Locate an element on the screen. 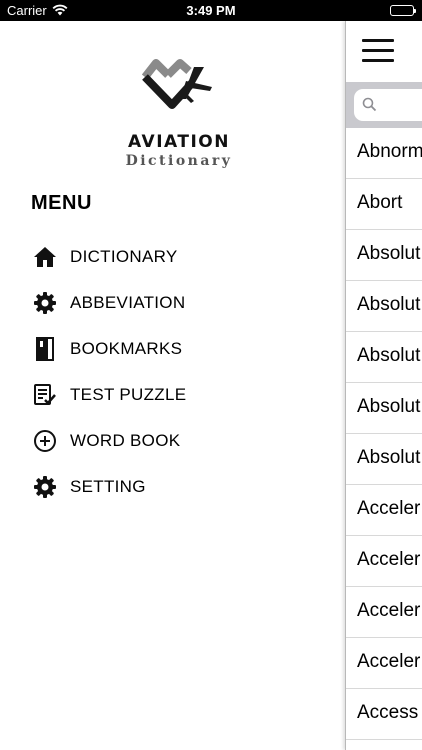 Image resolution: width=422 pixels, height=750 pixels. menu-item-label: BOOKMARKS is located at coordinates (126, 348).